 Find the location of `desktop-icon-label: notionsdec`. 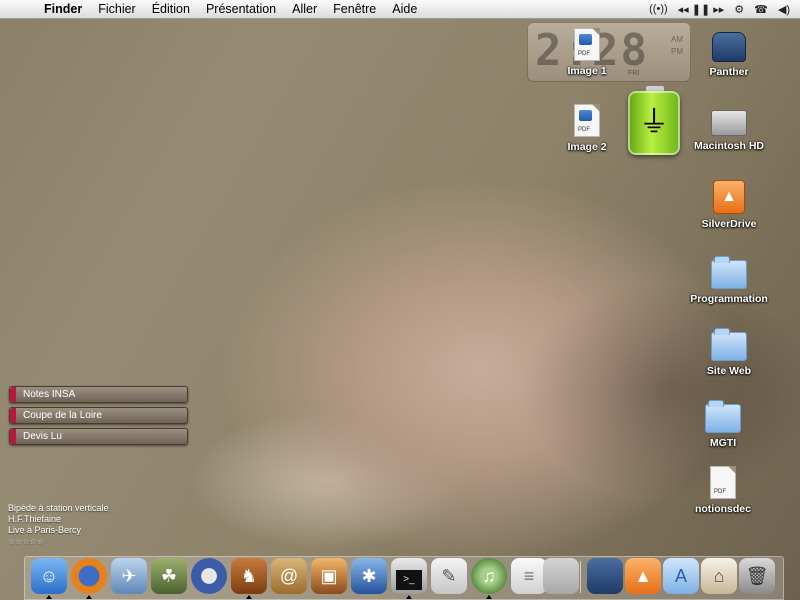

desktop-icon-label: notionsdec is located at coordinates (722, 509).